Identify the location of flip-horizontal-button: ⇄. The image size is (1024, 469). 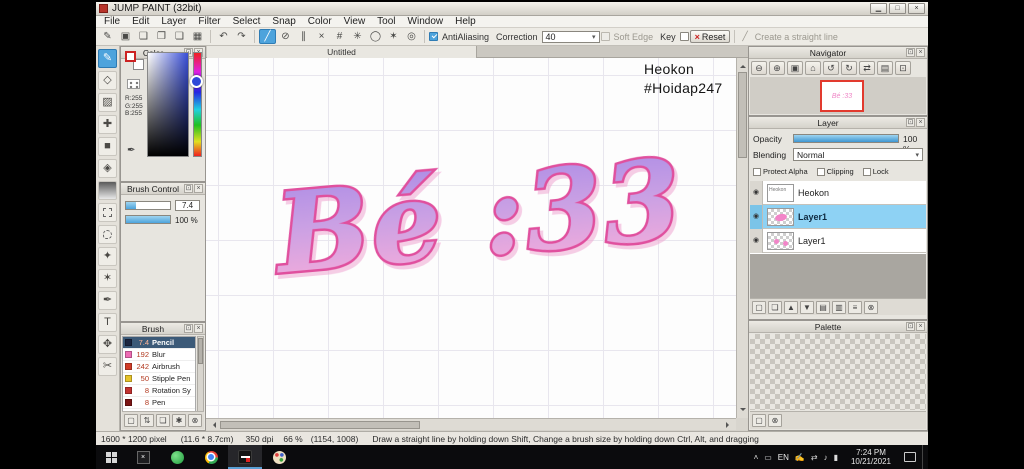
(867, 68).